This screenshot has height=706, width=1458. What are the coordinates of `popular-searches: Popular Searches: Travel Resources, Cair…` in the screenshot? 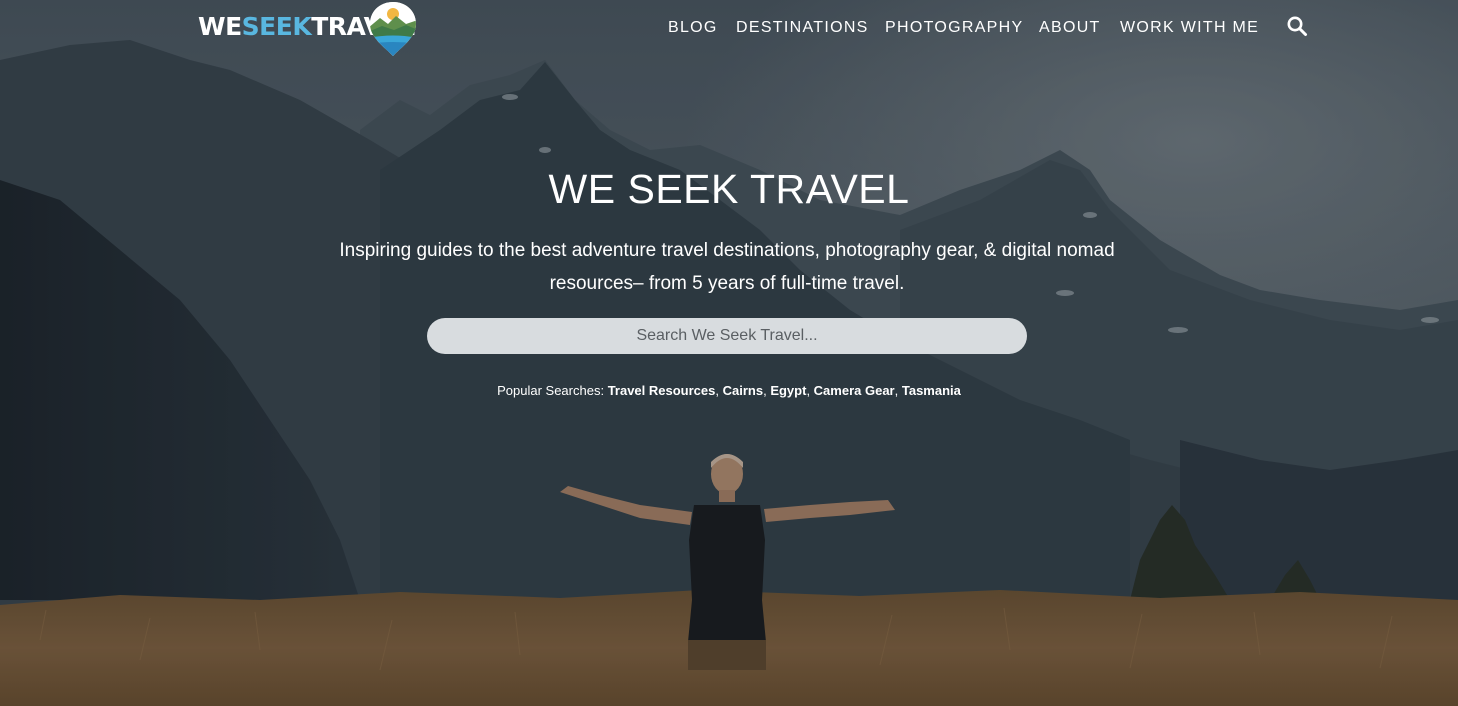 It's located at (729, 390).